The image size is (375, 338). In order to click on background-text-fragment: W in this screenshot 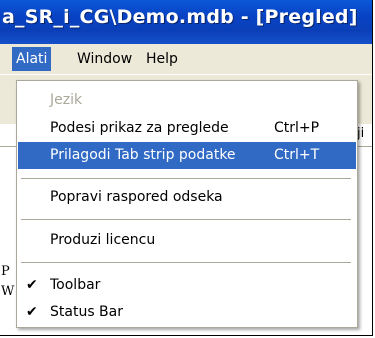, I will do `click(8, 291)`.